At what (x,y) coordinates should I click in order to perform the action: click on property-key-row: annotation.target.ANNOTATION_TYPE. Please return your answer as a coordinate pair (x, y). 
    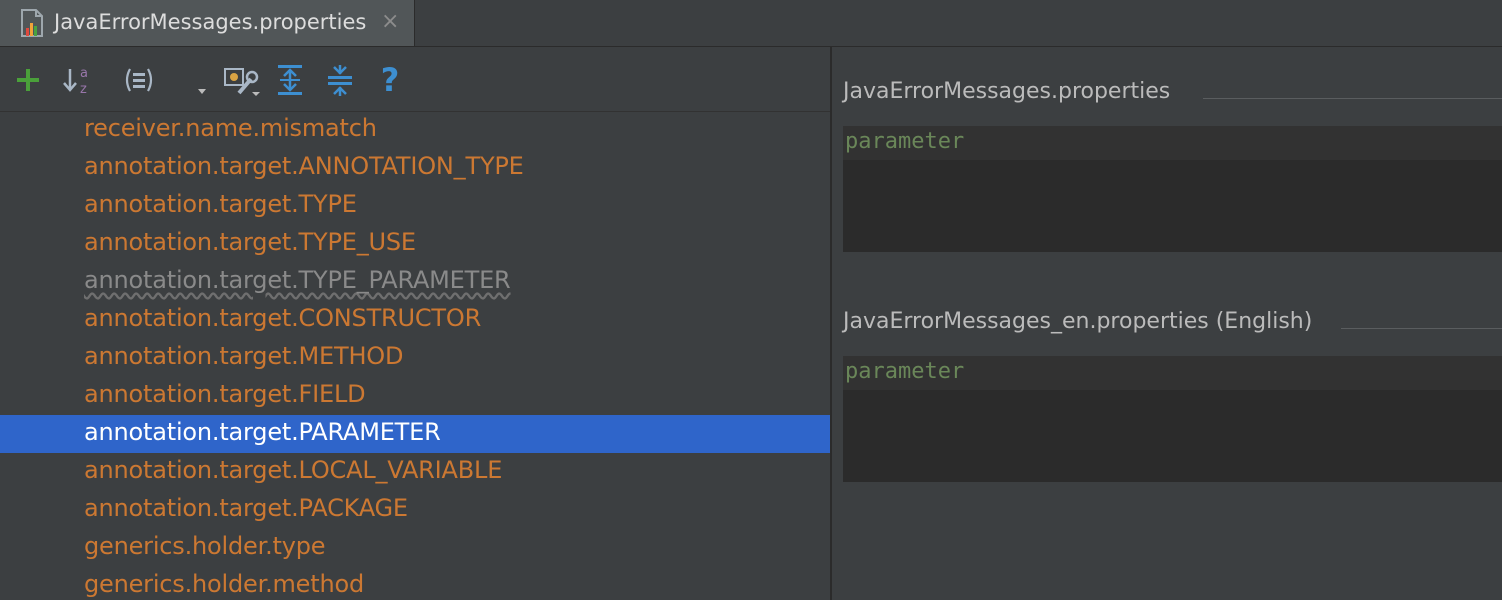
    Looking at the image, I should click on (415, 168).